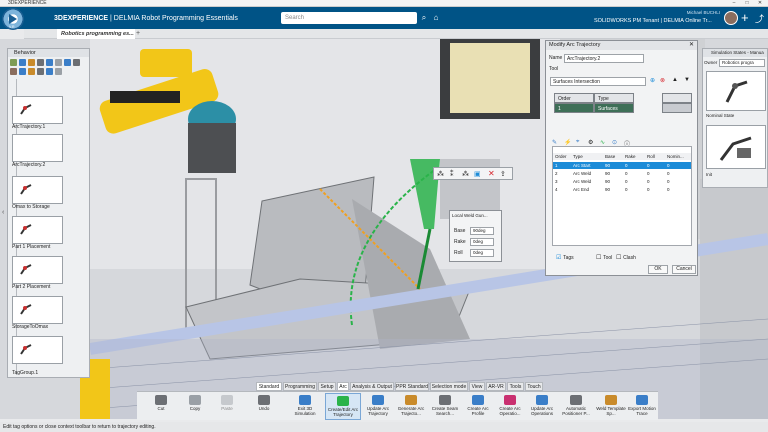 Image resolution: width=768 pixels, height=432 pixels. What do you see at coordinates (565, 257) in the screenshot?
I see `tags-checkbox: ☑ Tags` at bounding box center [565, 257].